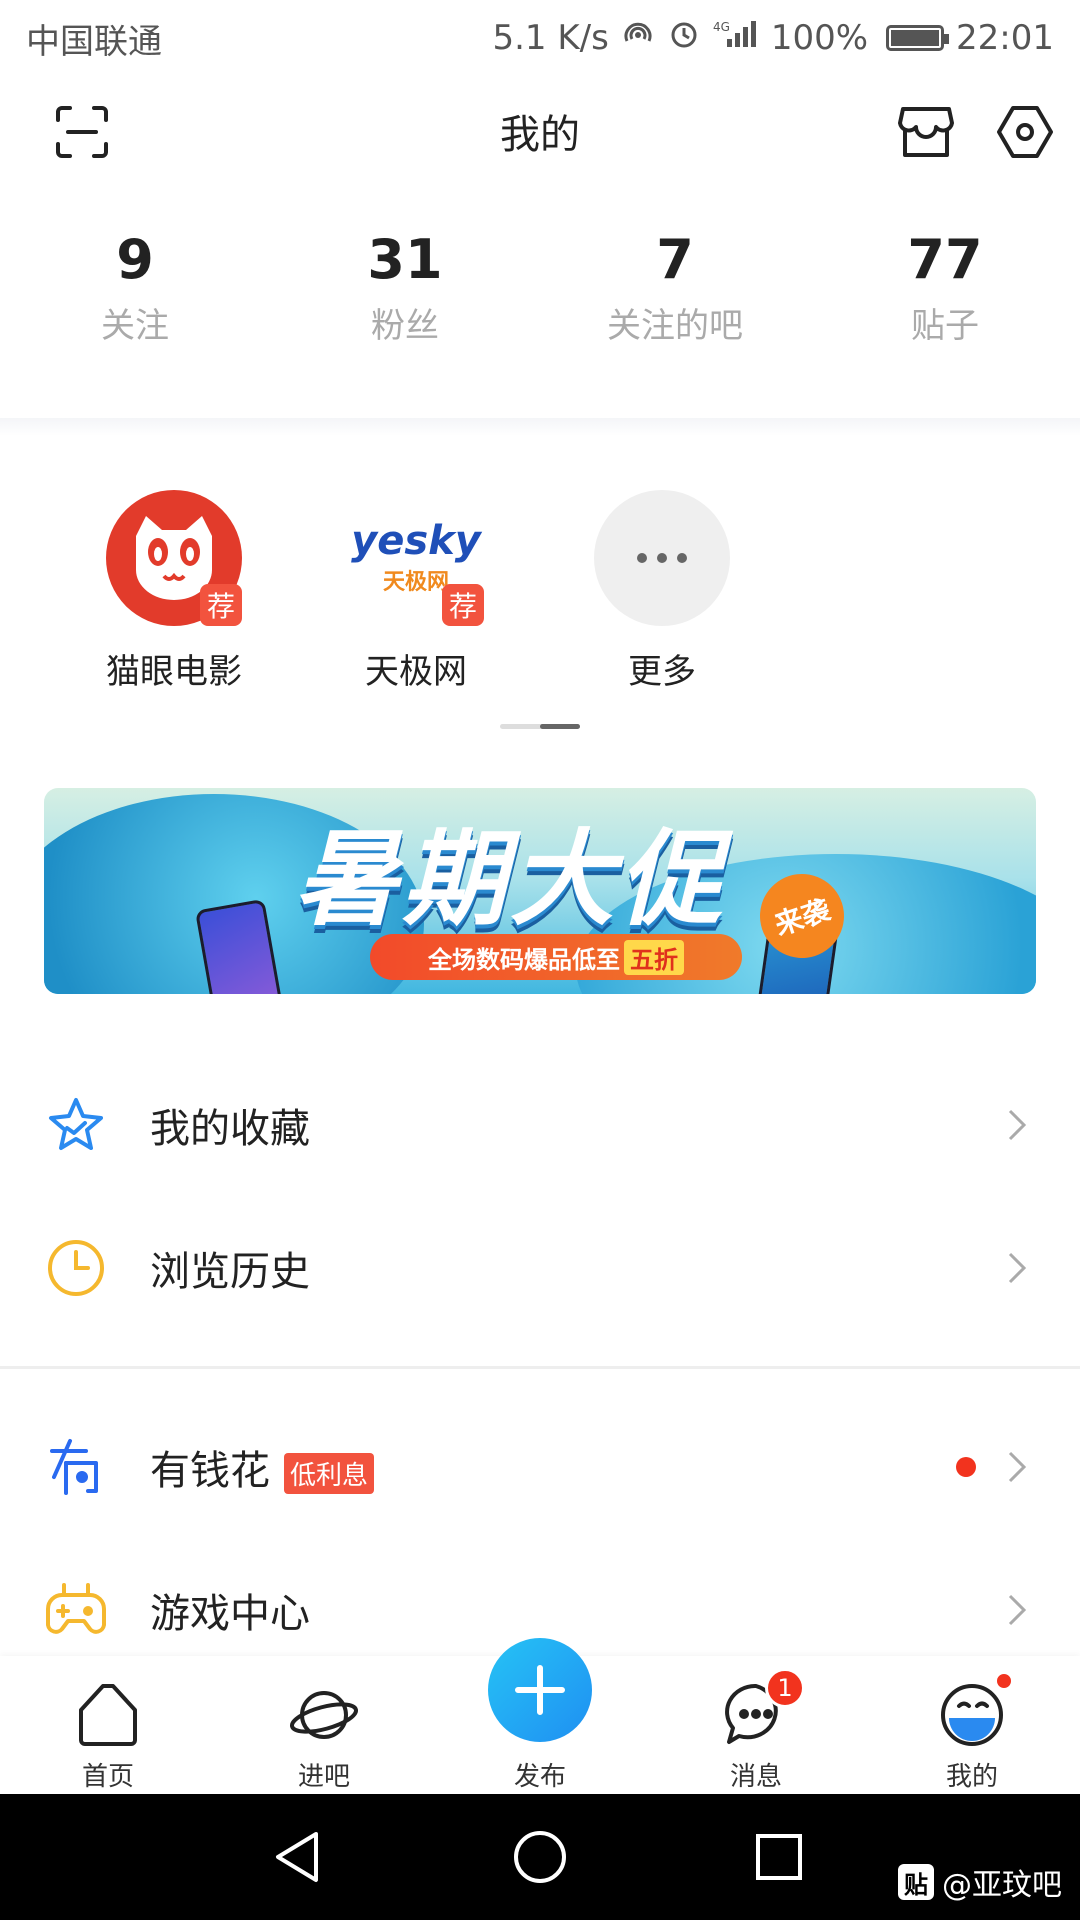 Image resolution: width=1080 pixels, height=1920 pixels. Describe the element at coordinates (94, 41) in the screenshot. I see `carrier-name: 中国联通` at that location.